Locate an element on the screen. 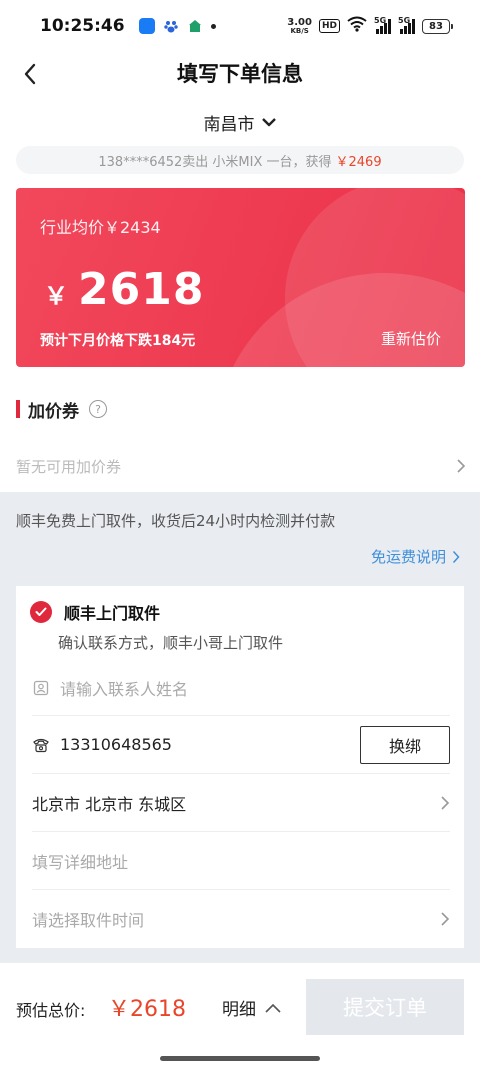 The image size is (480, 1072). contact-name-placeholder: 请输入联系人姓名 is located at coordinates (124, 689).